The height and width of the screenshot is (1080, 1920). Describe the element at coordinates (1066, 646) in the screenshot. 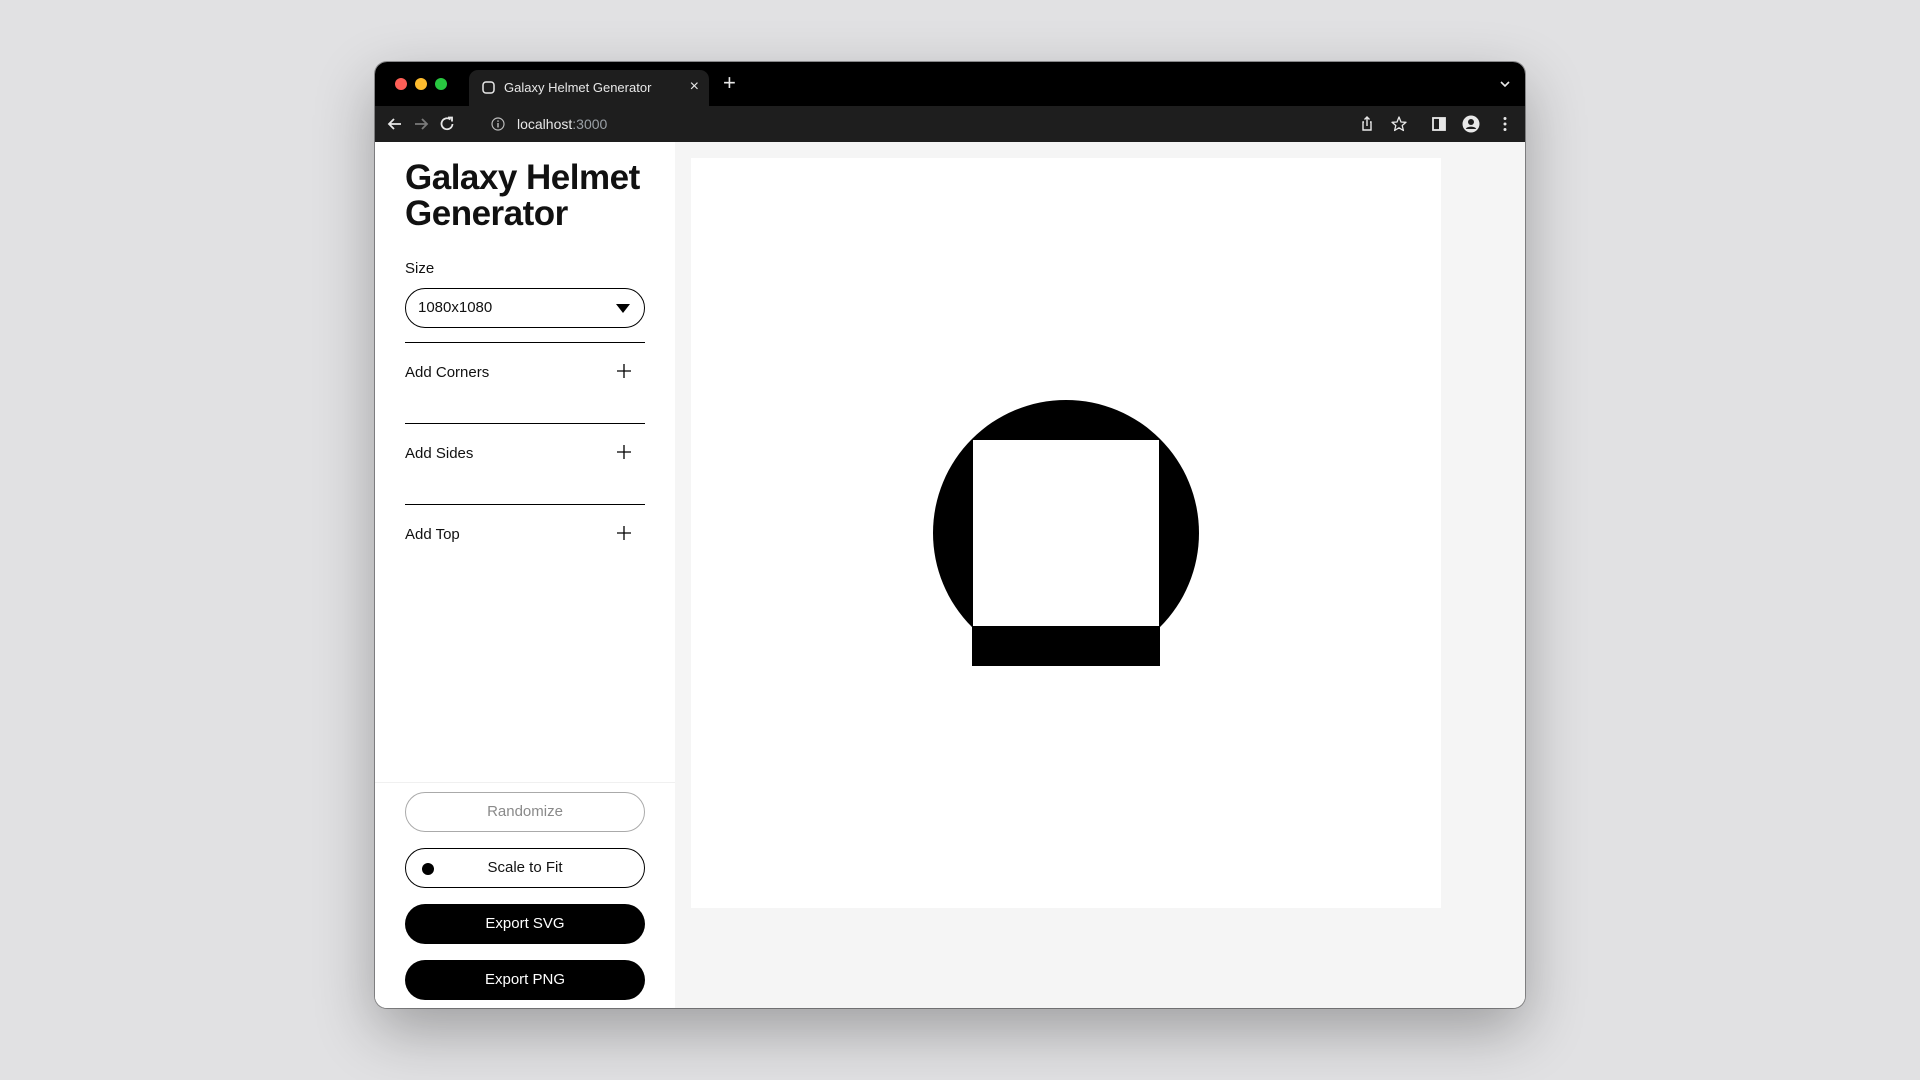

I see `helmet-base` at that location.